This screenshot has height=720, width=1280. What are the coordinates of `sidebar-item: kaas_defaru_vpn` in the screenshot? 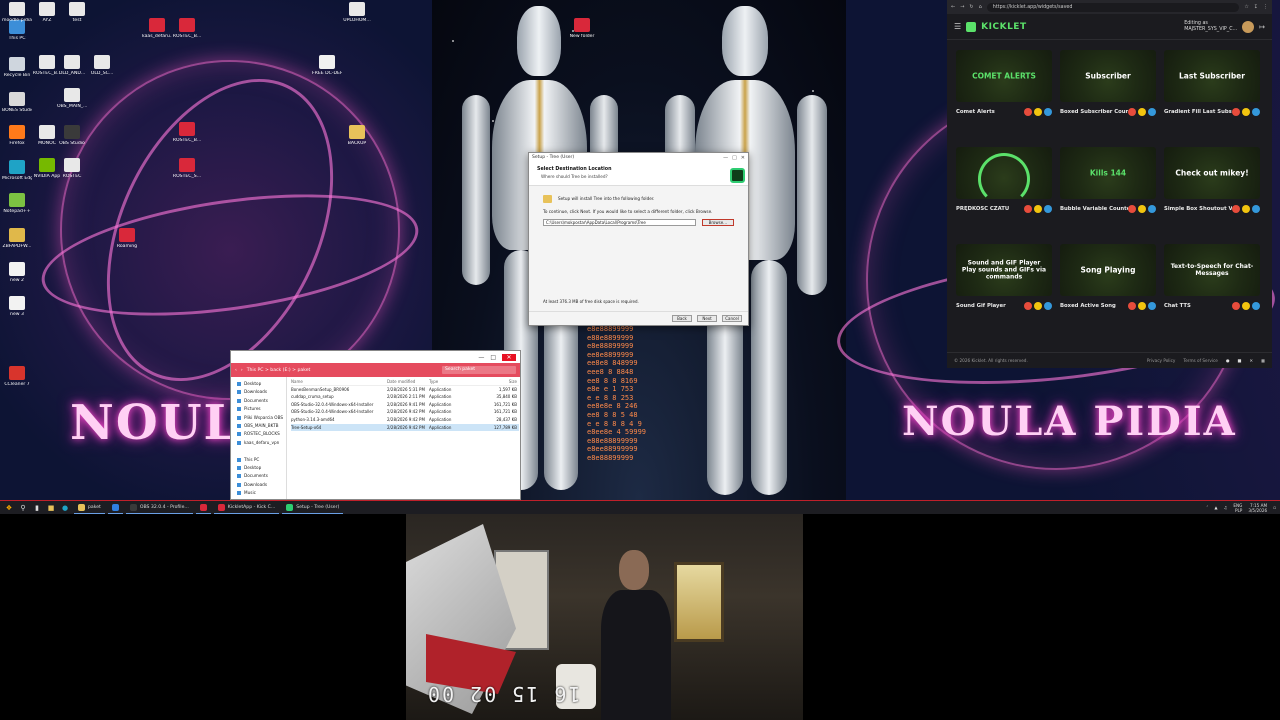 It's located at (258, 443).